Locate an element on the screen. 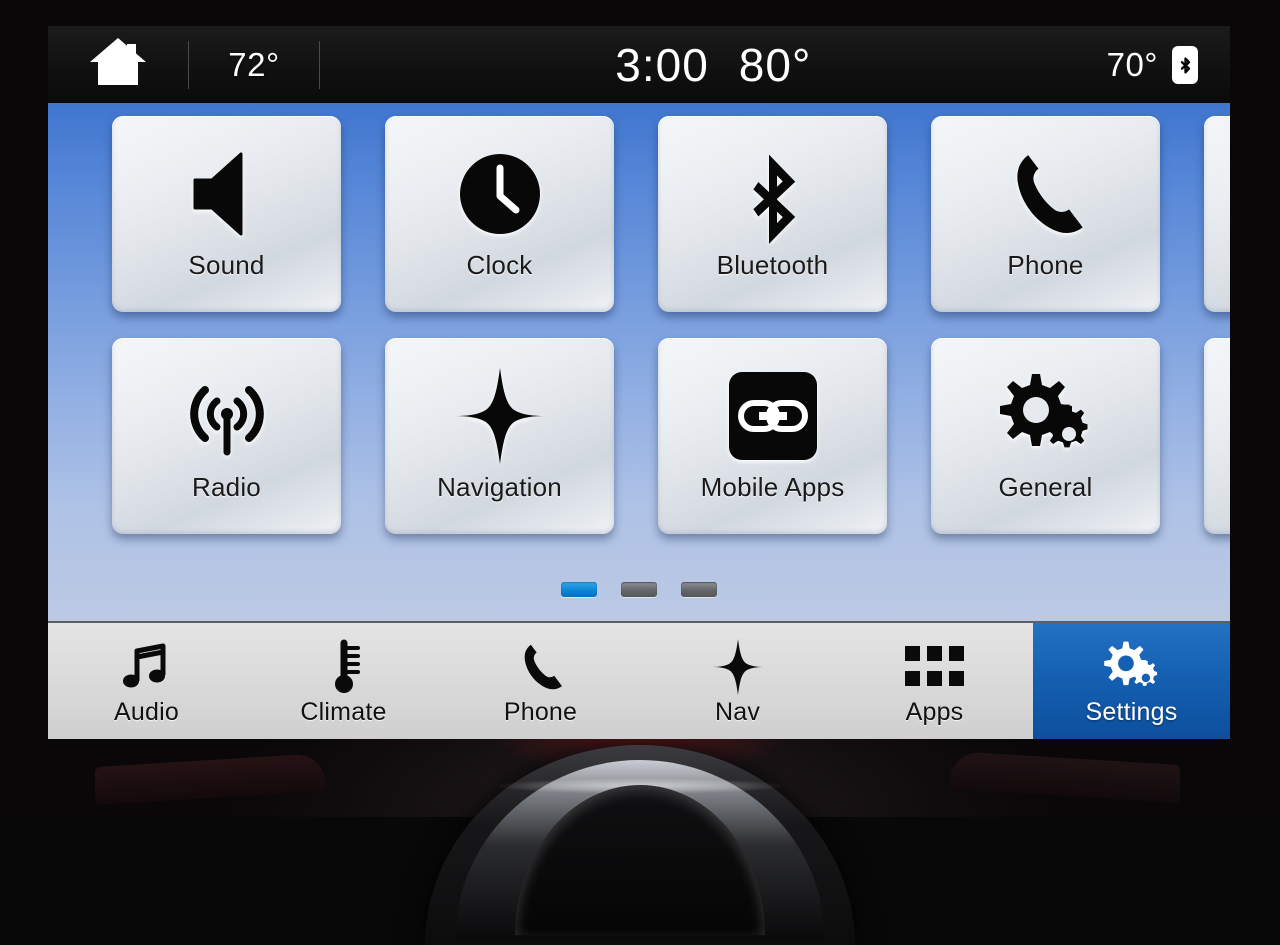  bluetooth-icon is located at coordinates (773, 194).